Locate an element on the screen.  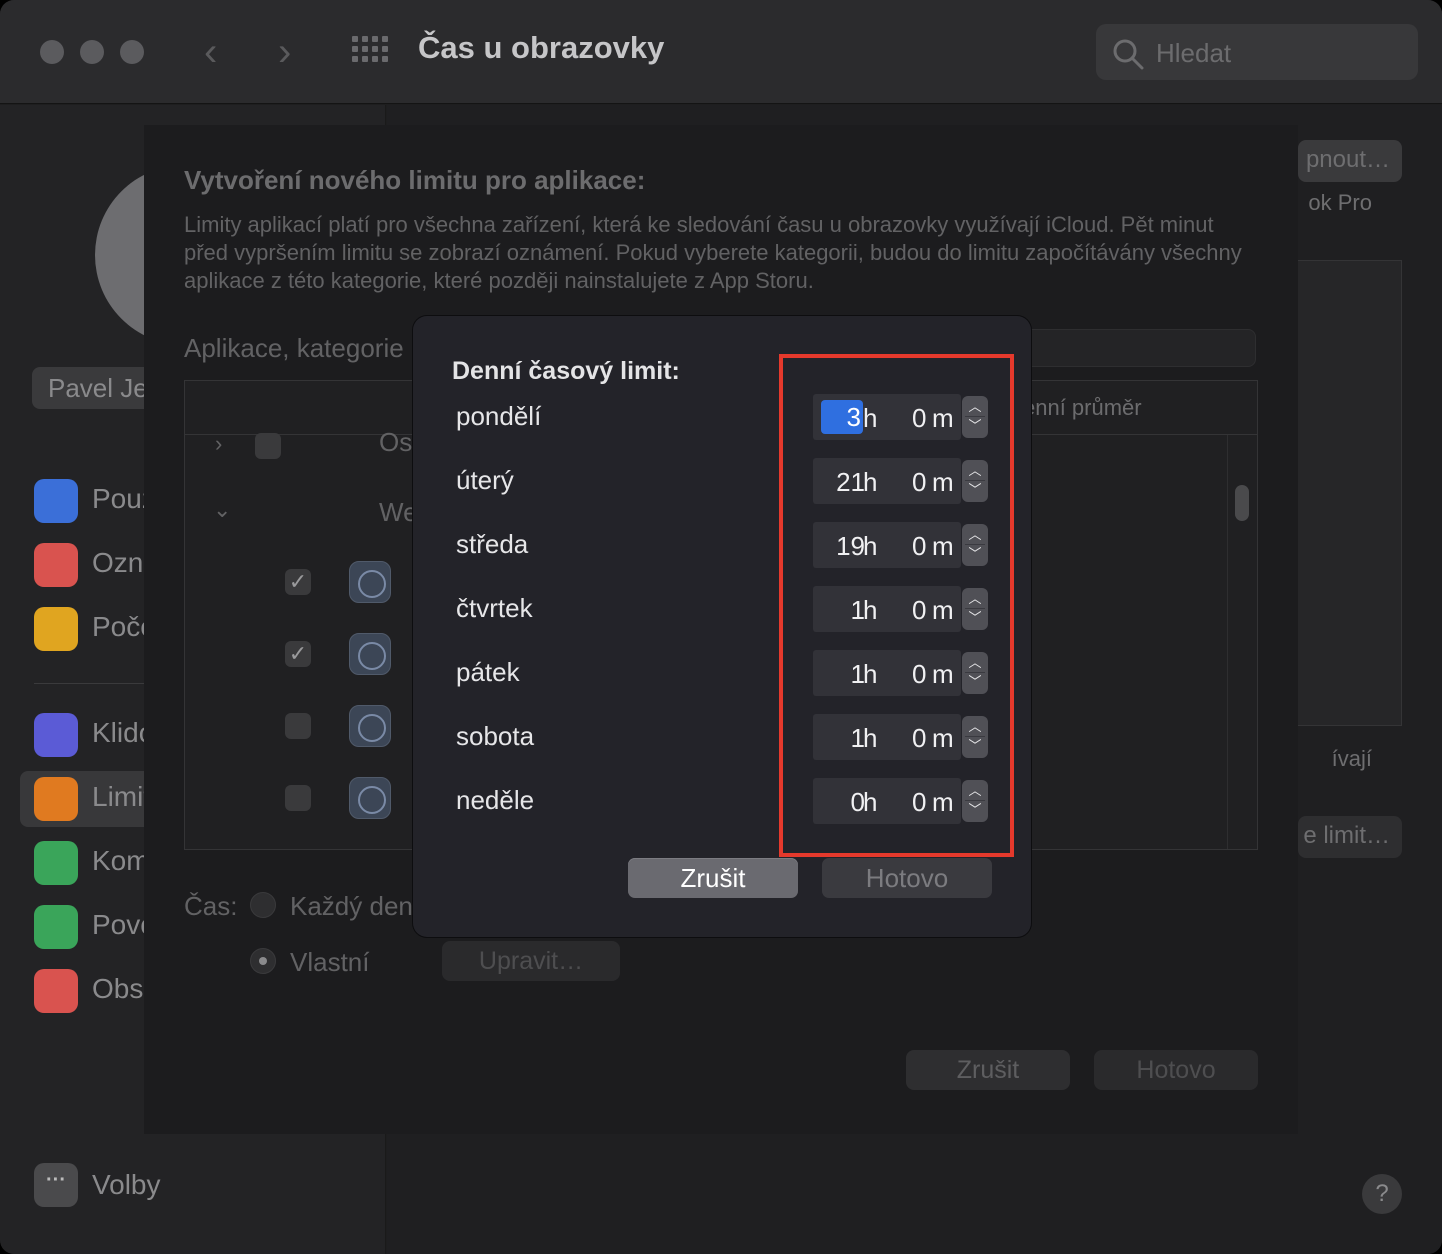
pickups-icon is located at coordinates (56, 629).